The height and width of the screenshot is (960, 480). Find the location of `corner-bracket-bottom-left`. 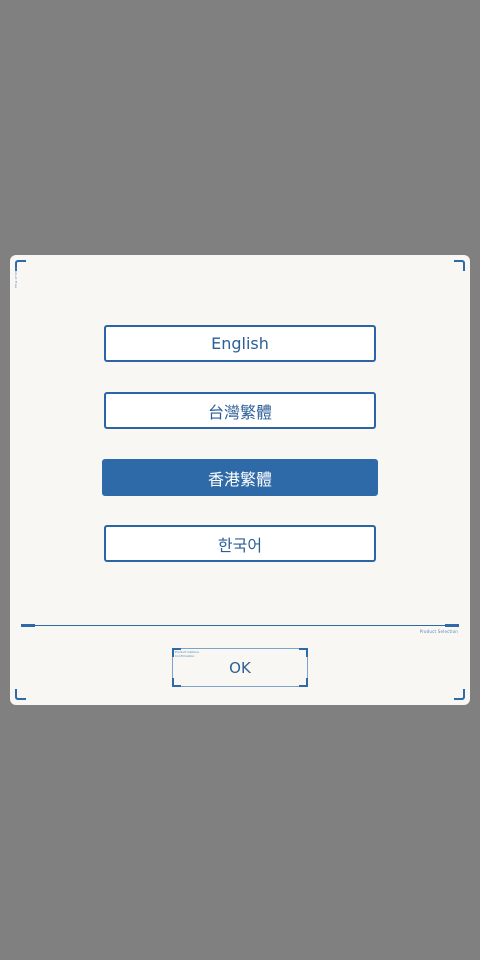

corner-bracket-bottom-left is located at coordinates (20, 694).